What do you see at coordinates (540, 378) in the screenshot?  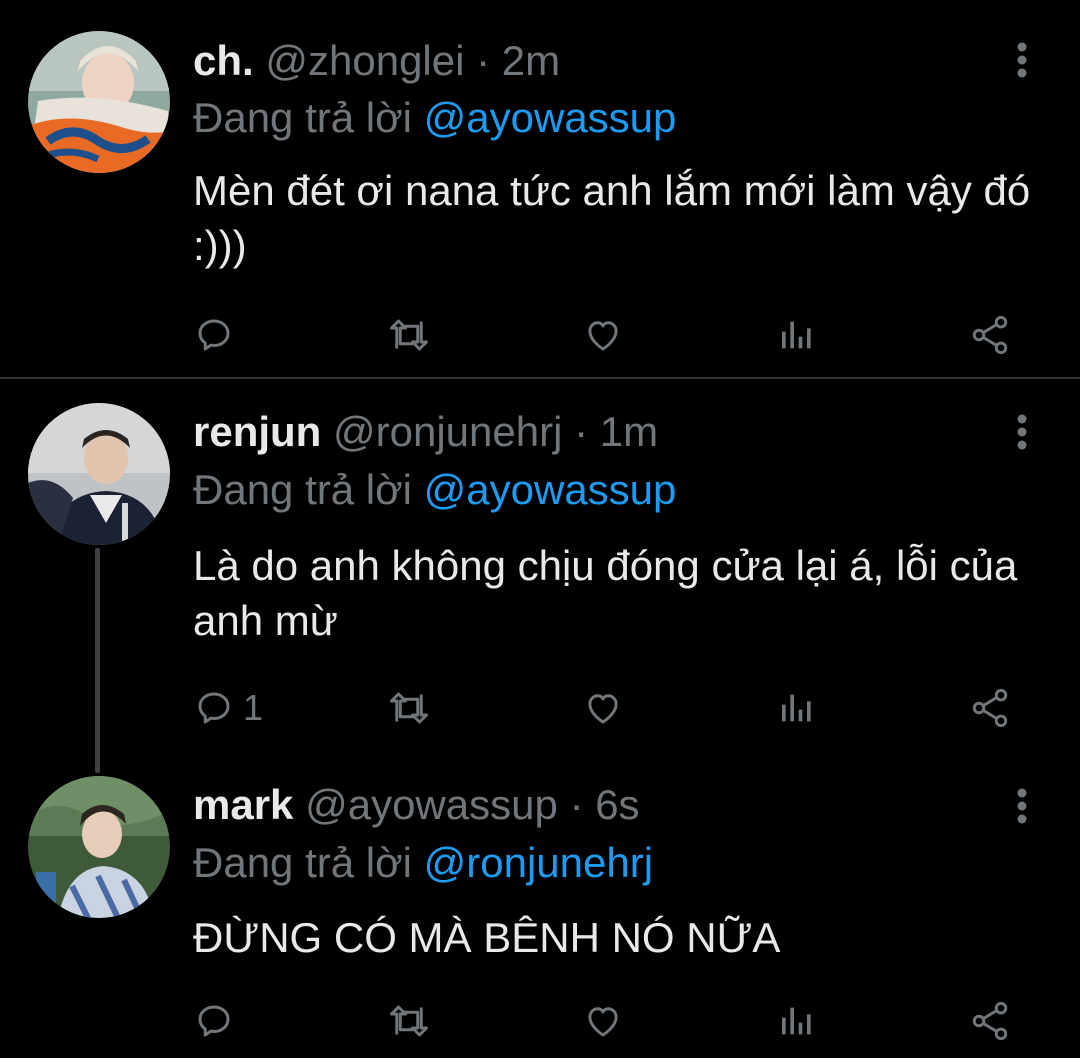 I see `tweet-divider` at bounding box center [540, 378].